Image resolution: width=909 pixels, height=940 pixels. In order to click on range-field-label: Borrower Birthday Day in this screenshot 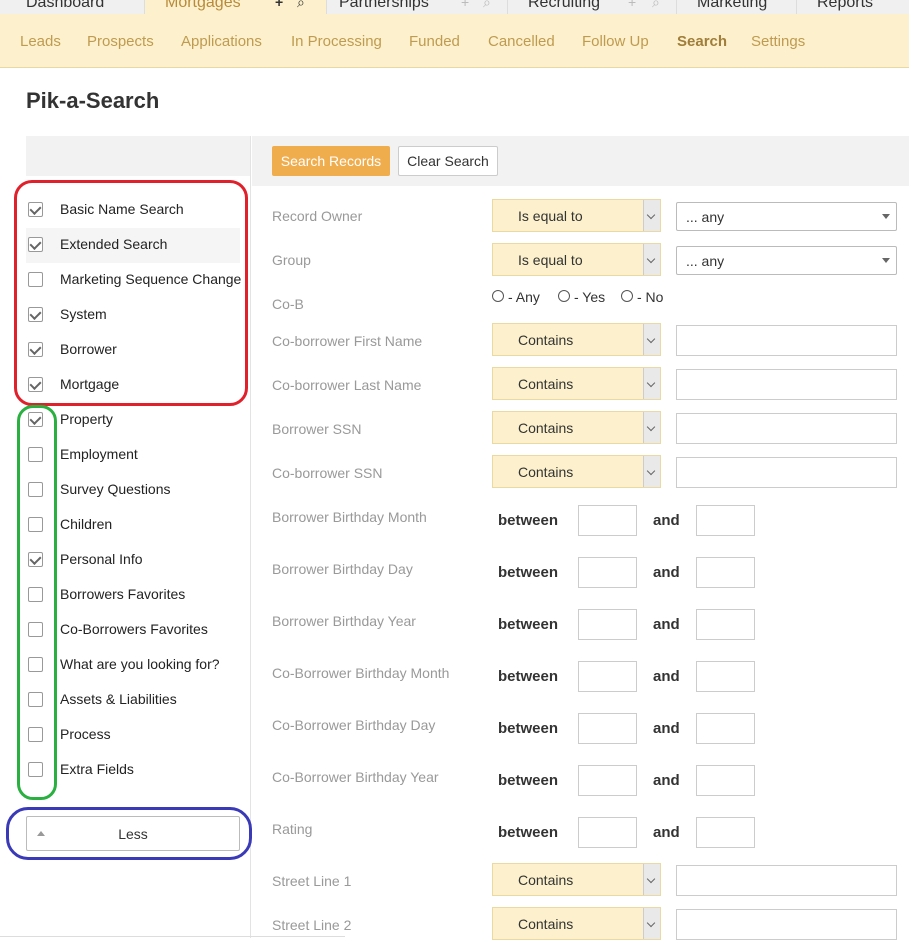, I will do `click(342, 569)`.